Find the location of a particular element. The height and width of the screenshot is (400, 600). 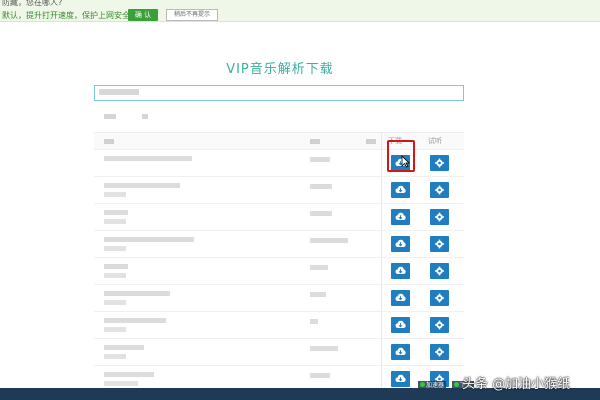

notification-line1: 防藏，您在哪人? is located at coordinates (32, 3).